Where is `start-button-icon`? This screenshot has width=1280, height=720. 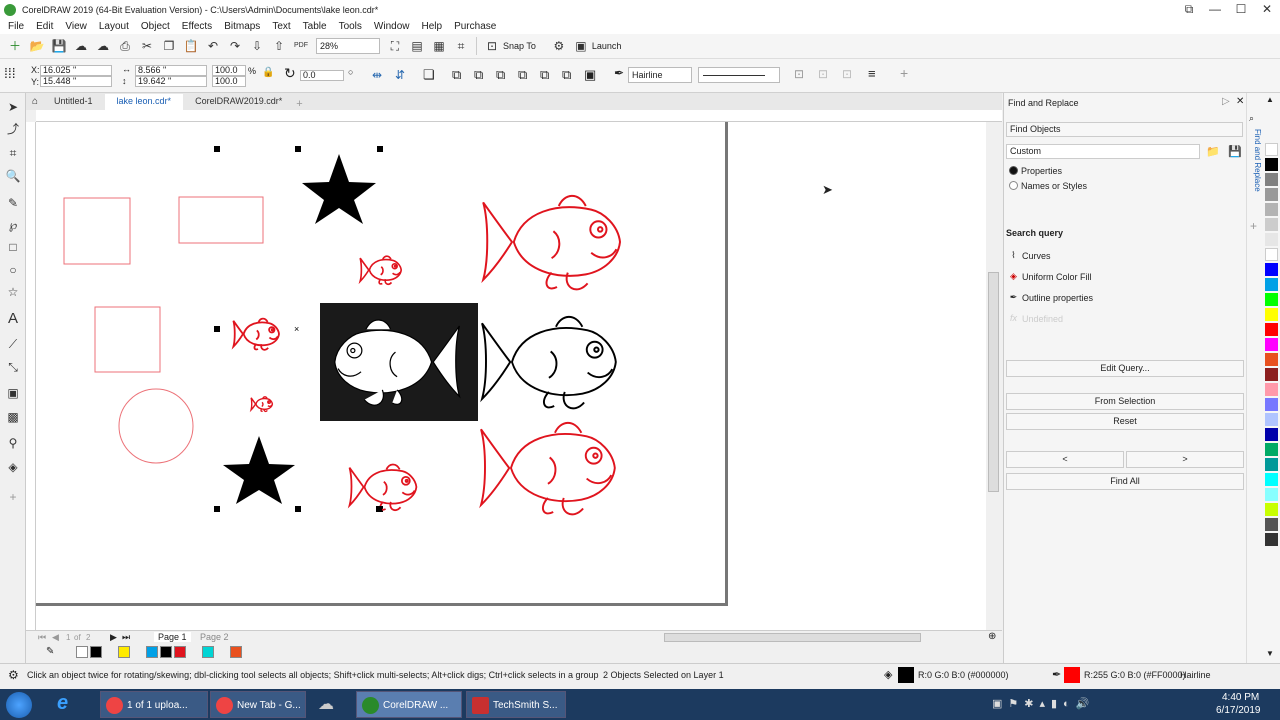 start-button-icon is located at coordinates (19, 705).